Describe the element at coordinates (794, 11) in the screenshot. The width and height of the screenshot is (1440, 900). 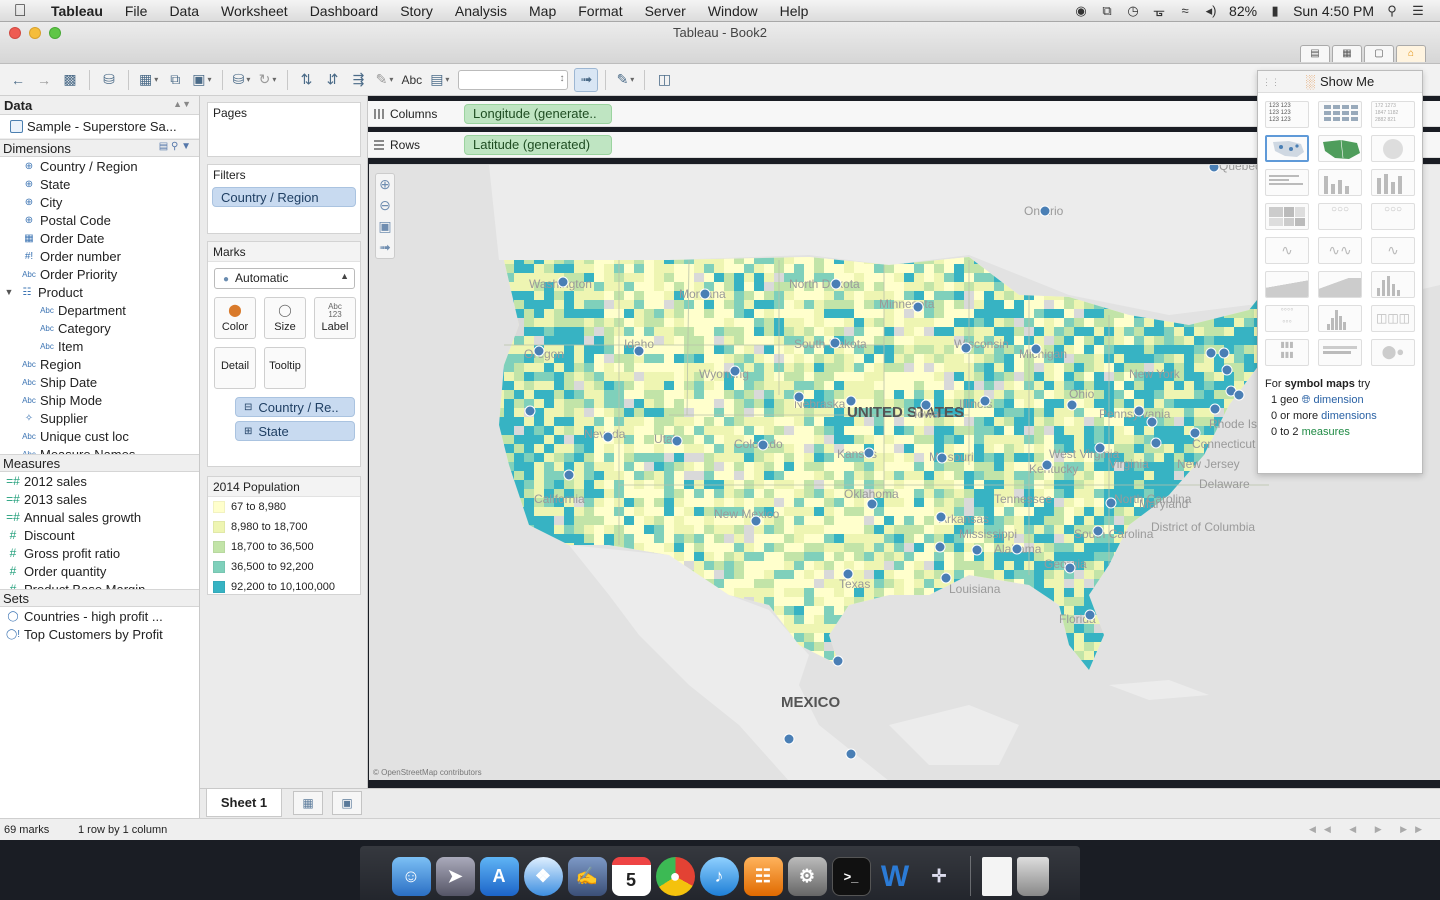
I see `menu-help: Help` at that location.